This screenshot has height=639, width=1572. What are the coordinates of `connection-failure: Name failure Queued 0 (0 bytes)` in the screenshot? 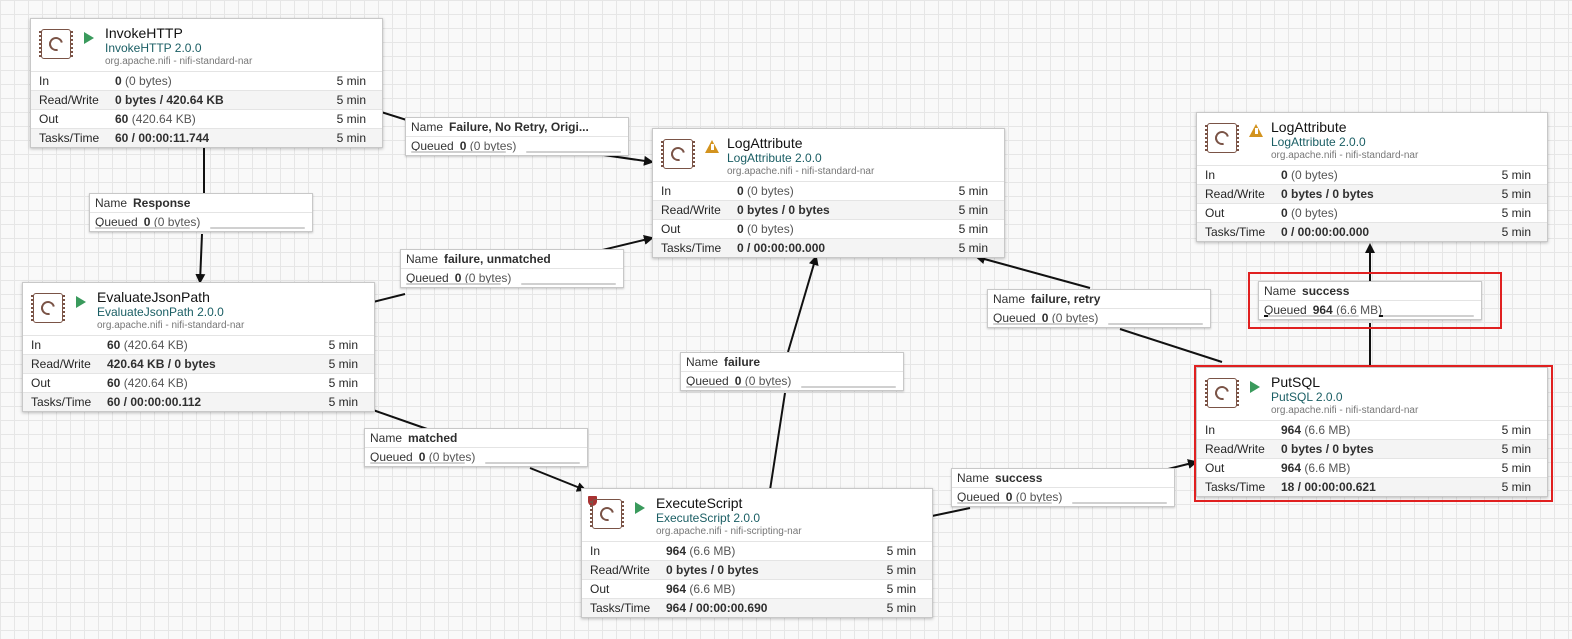 It's located at (792, 371).